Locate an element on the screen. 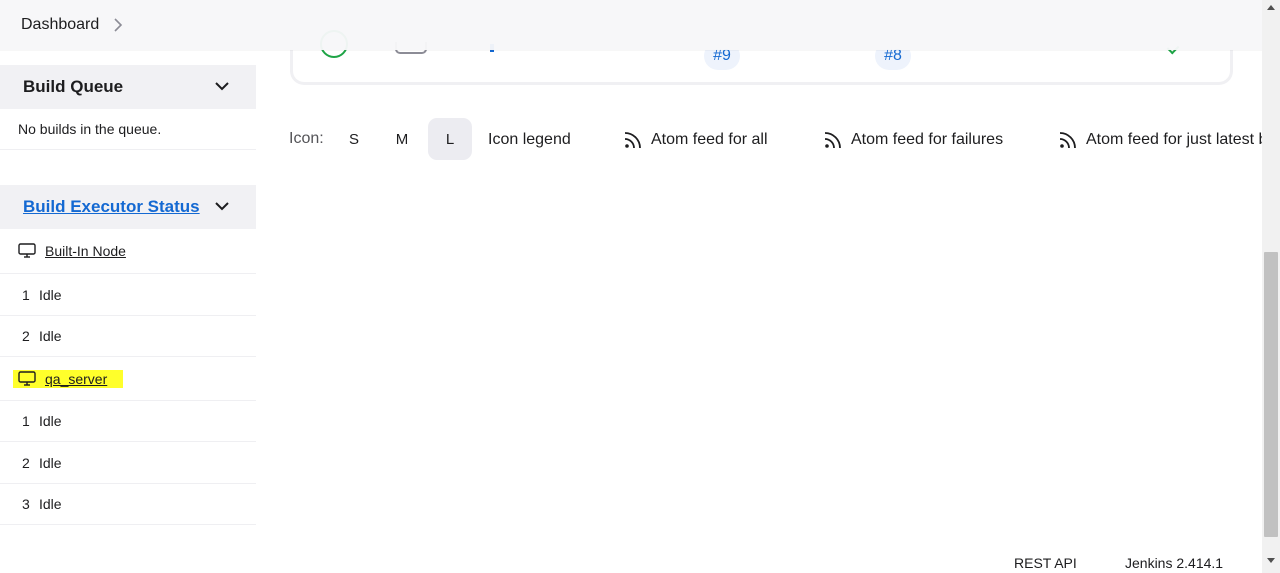 The width and height of the screenshot is (1280, 573). build-executor-status-link: Build Executor Status is located at coordinates (111, 207).